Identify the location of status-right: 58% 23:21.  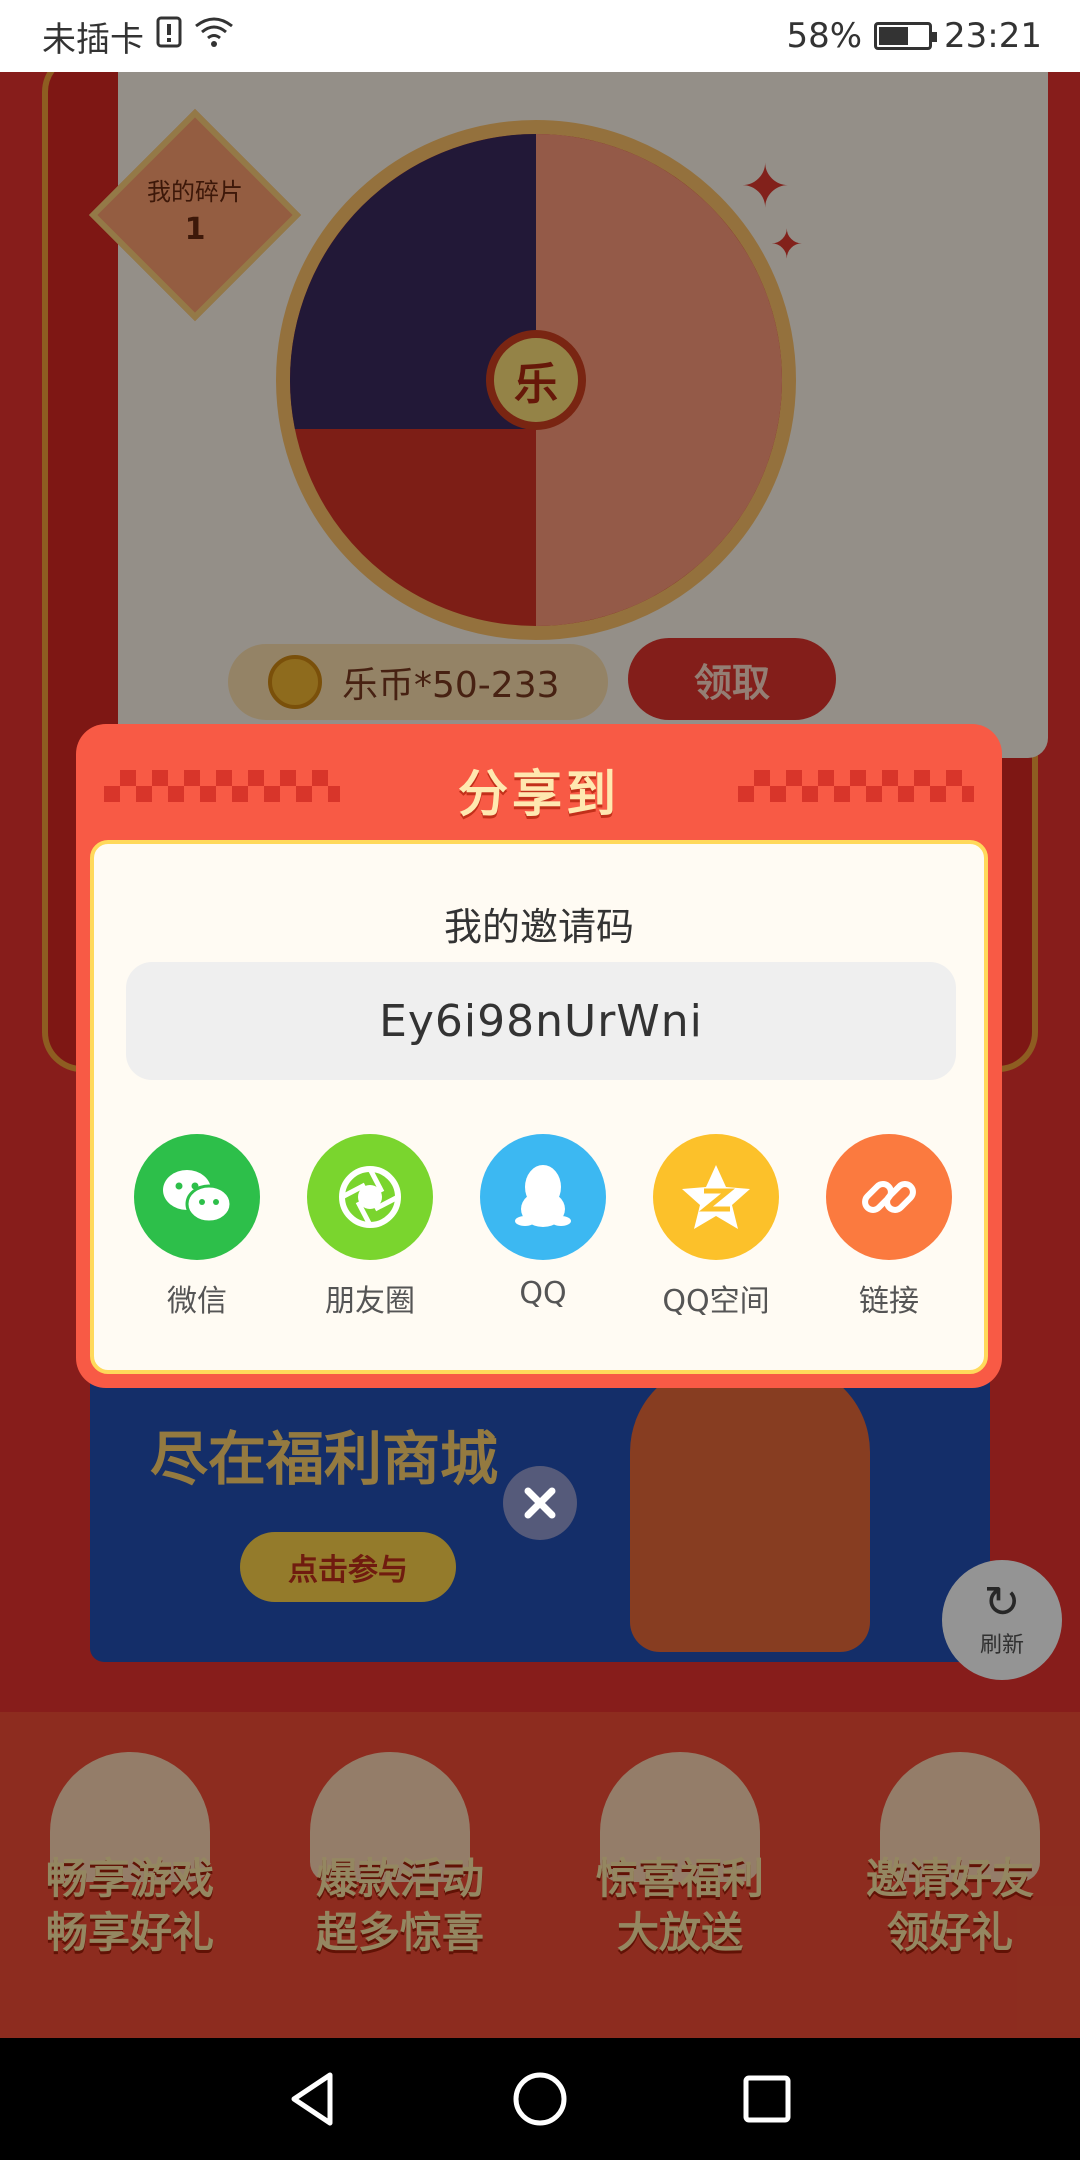
(914, 36).